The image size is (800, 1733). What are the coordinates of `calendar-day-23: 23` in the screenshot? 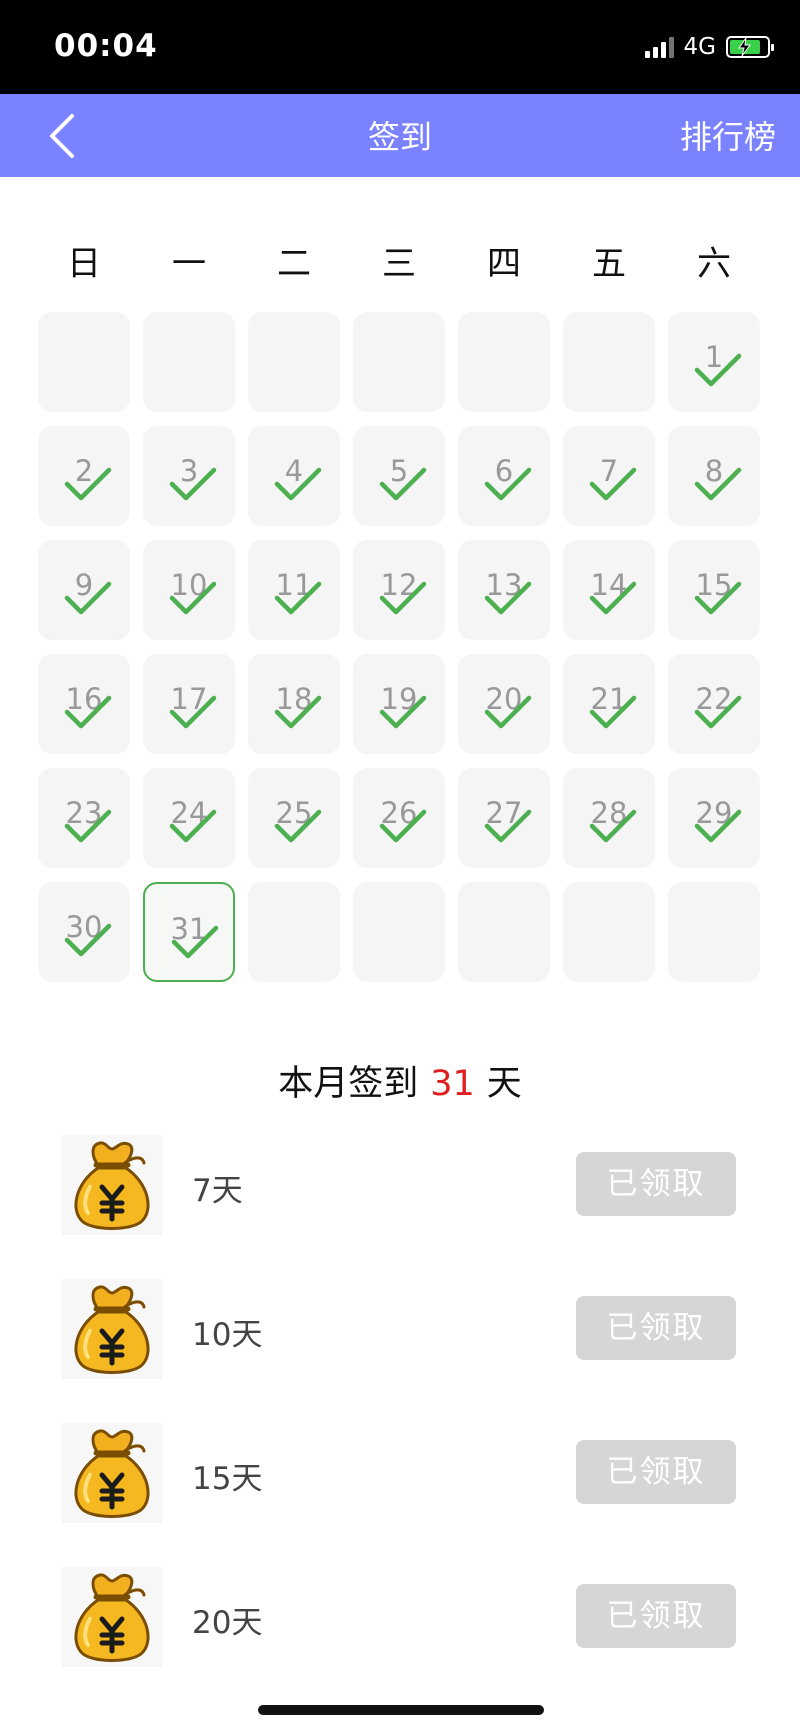 It's located at (84, 818).